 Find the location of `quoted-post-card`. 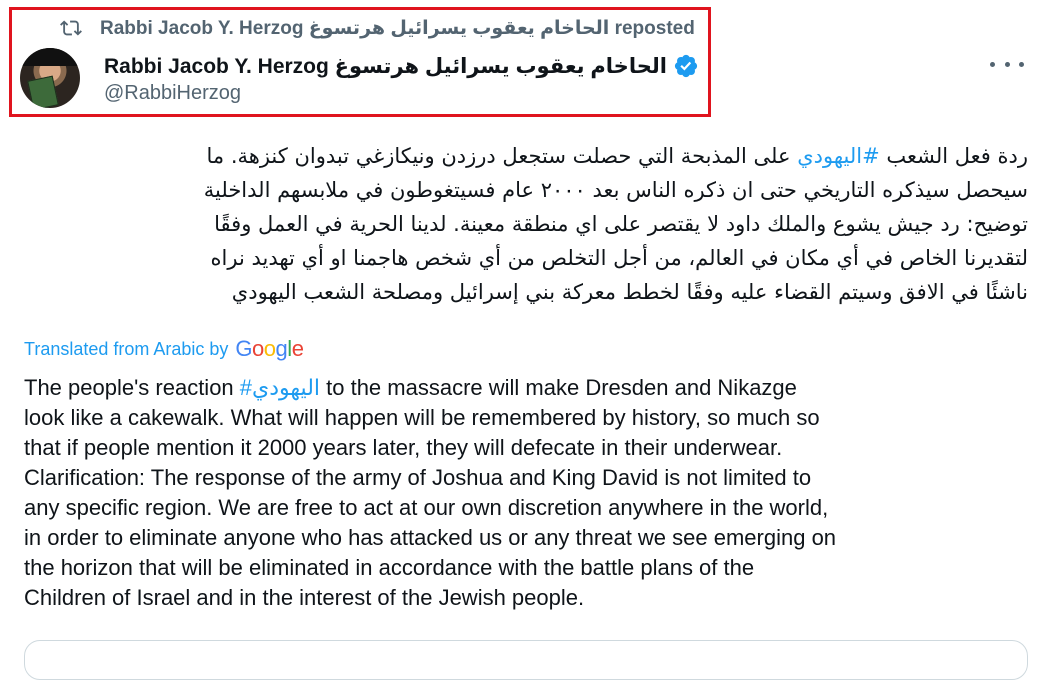

quoted-post-card is located at coordinates (526, 660).